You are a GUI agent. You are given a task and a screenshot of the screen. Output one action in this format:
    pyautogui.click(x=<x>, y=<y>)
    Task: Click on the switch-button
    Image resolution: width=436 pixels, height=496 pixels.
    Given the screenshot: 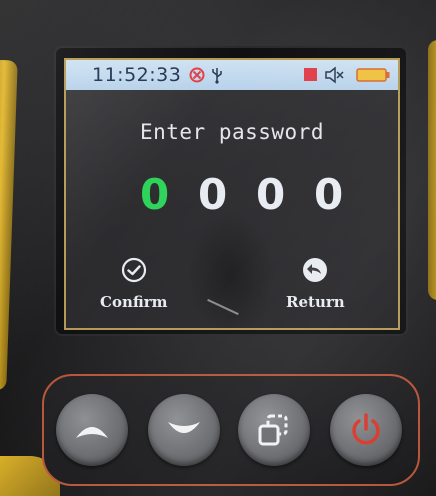 What is the action you would take?
    pyautogui.click(x=274, y=430)
    